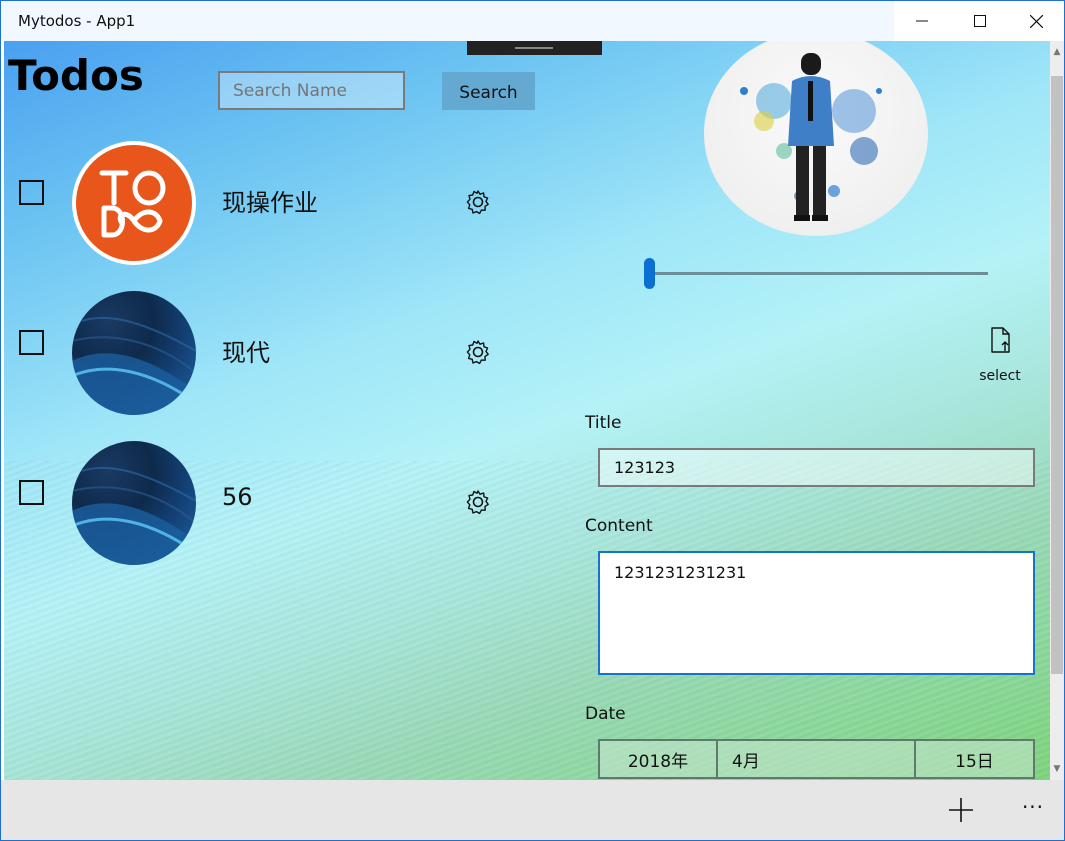 This screenshot has height=841, width=1065. What do you see at coordinates (274, 506) in the screenshot?
I see `todo-list-item: 56` at bounding box center [274, 506].